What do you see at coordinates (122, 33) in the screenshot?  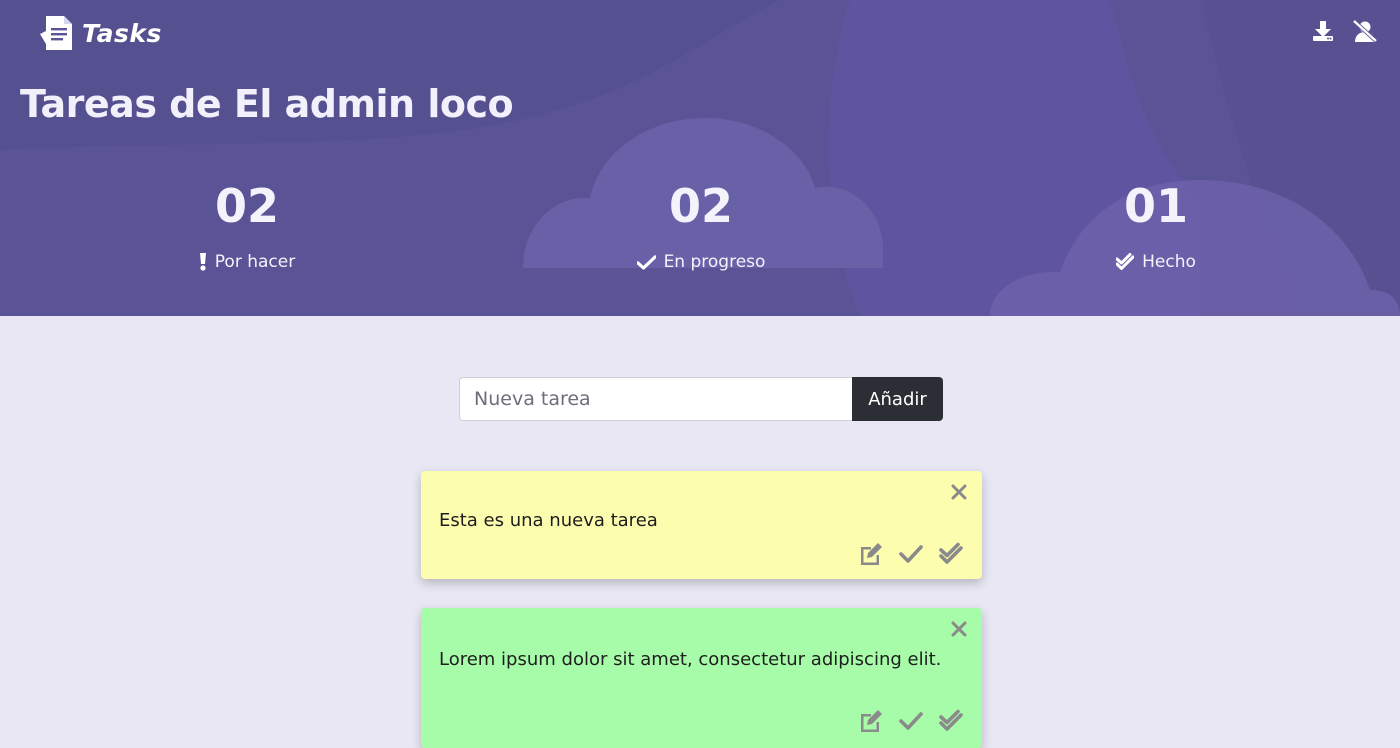 I see `brand-name: Tasks` at bounding box center [122, 33].